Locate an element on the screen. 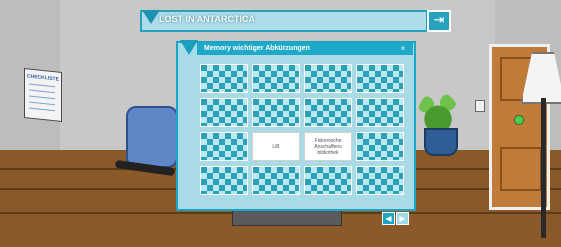  next-button: ▶ is located at coordinates (402, 218).